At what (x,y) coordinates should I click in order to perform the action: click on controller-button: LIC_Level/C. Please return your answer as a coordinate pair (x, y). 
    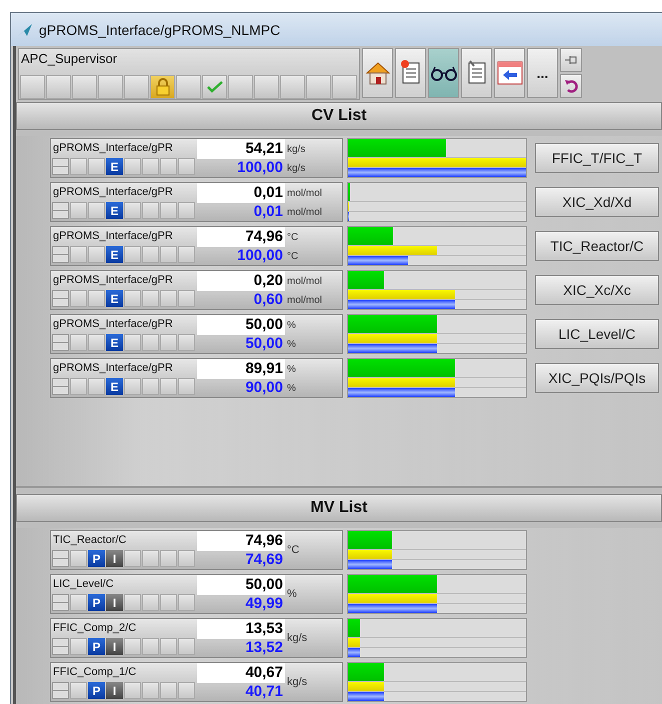
    Looking at the image, I should click on (597, 334).